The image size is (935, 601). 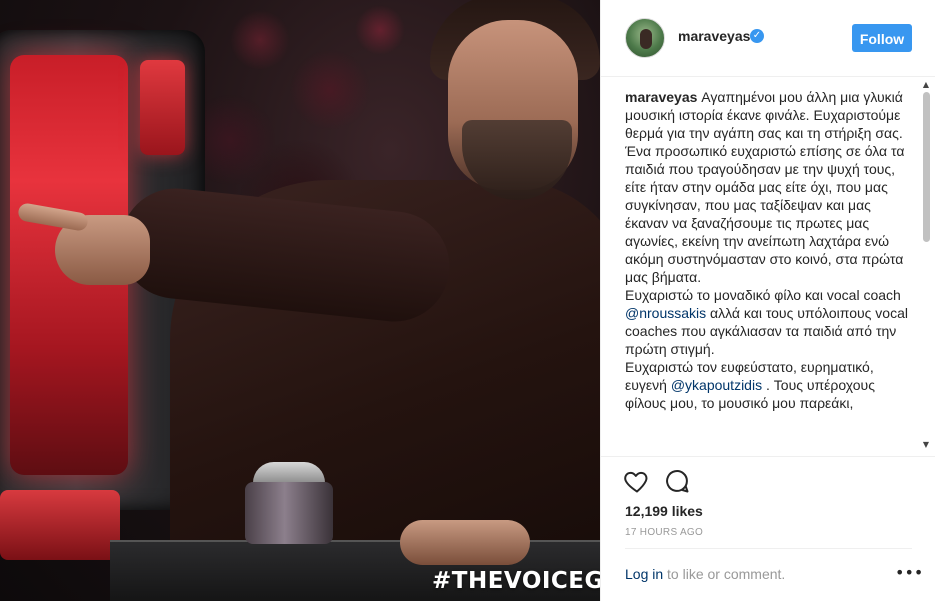 I want to click on photo-man-hand-on-desk, so click(x=465, y=542).